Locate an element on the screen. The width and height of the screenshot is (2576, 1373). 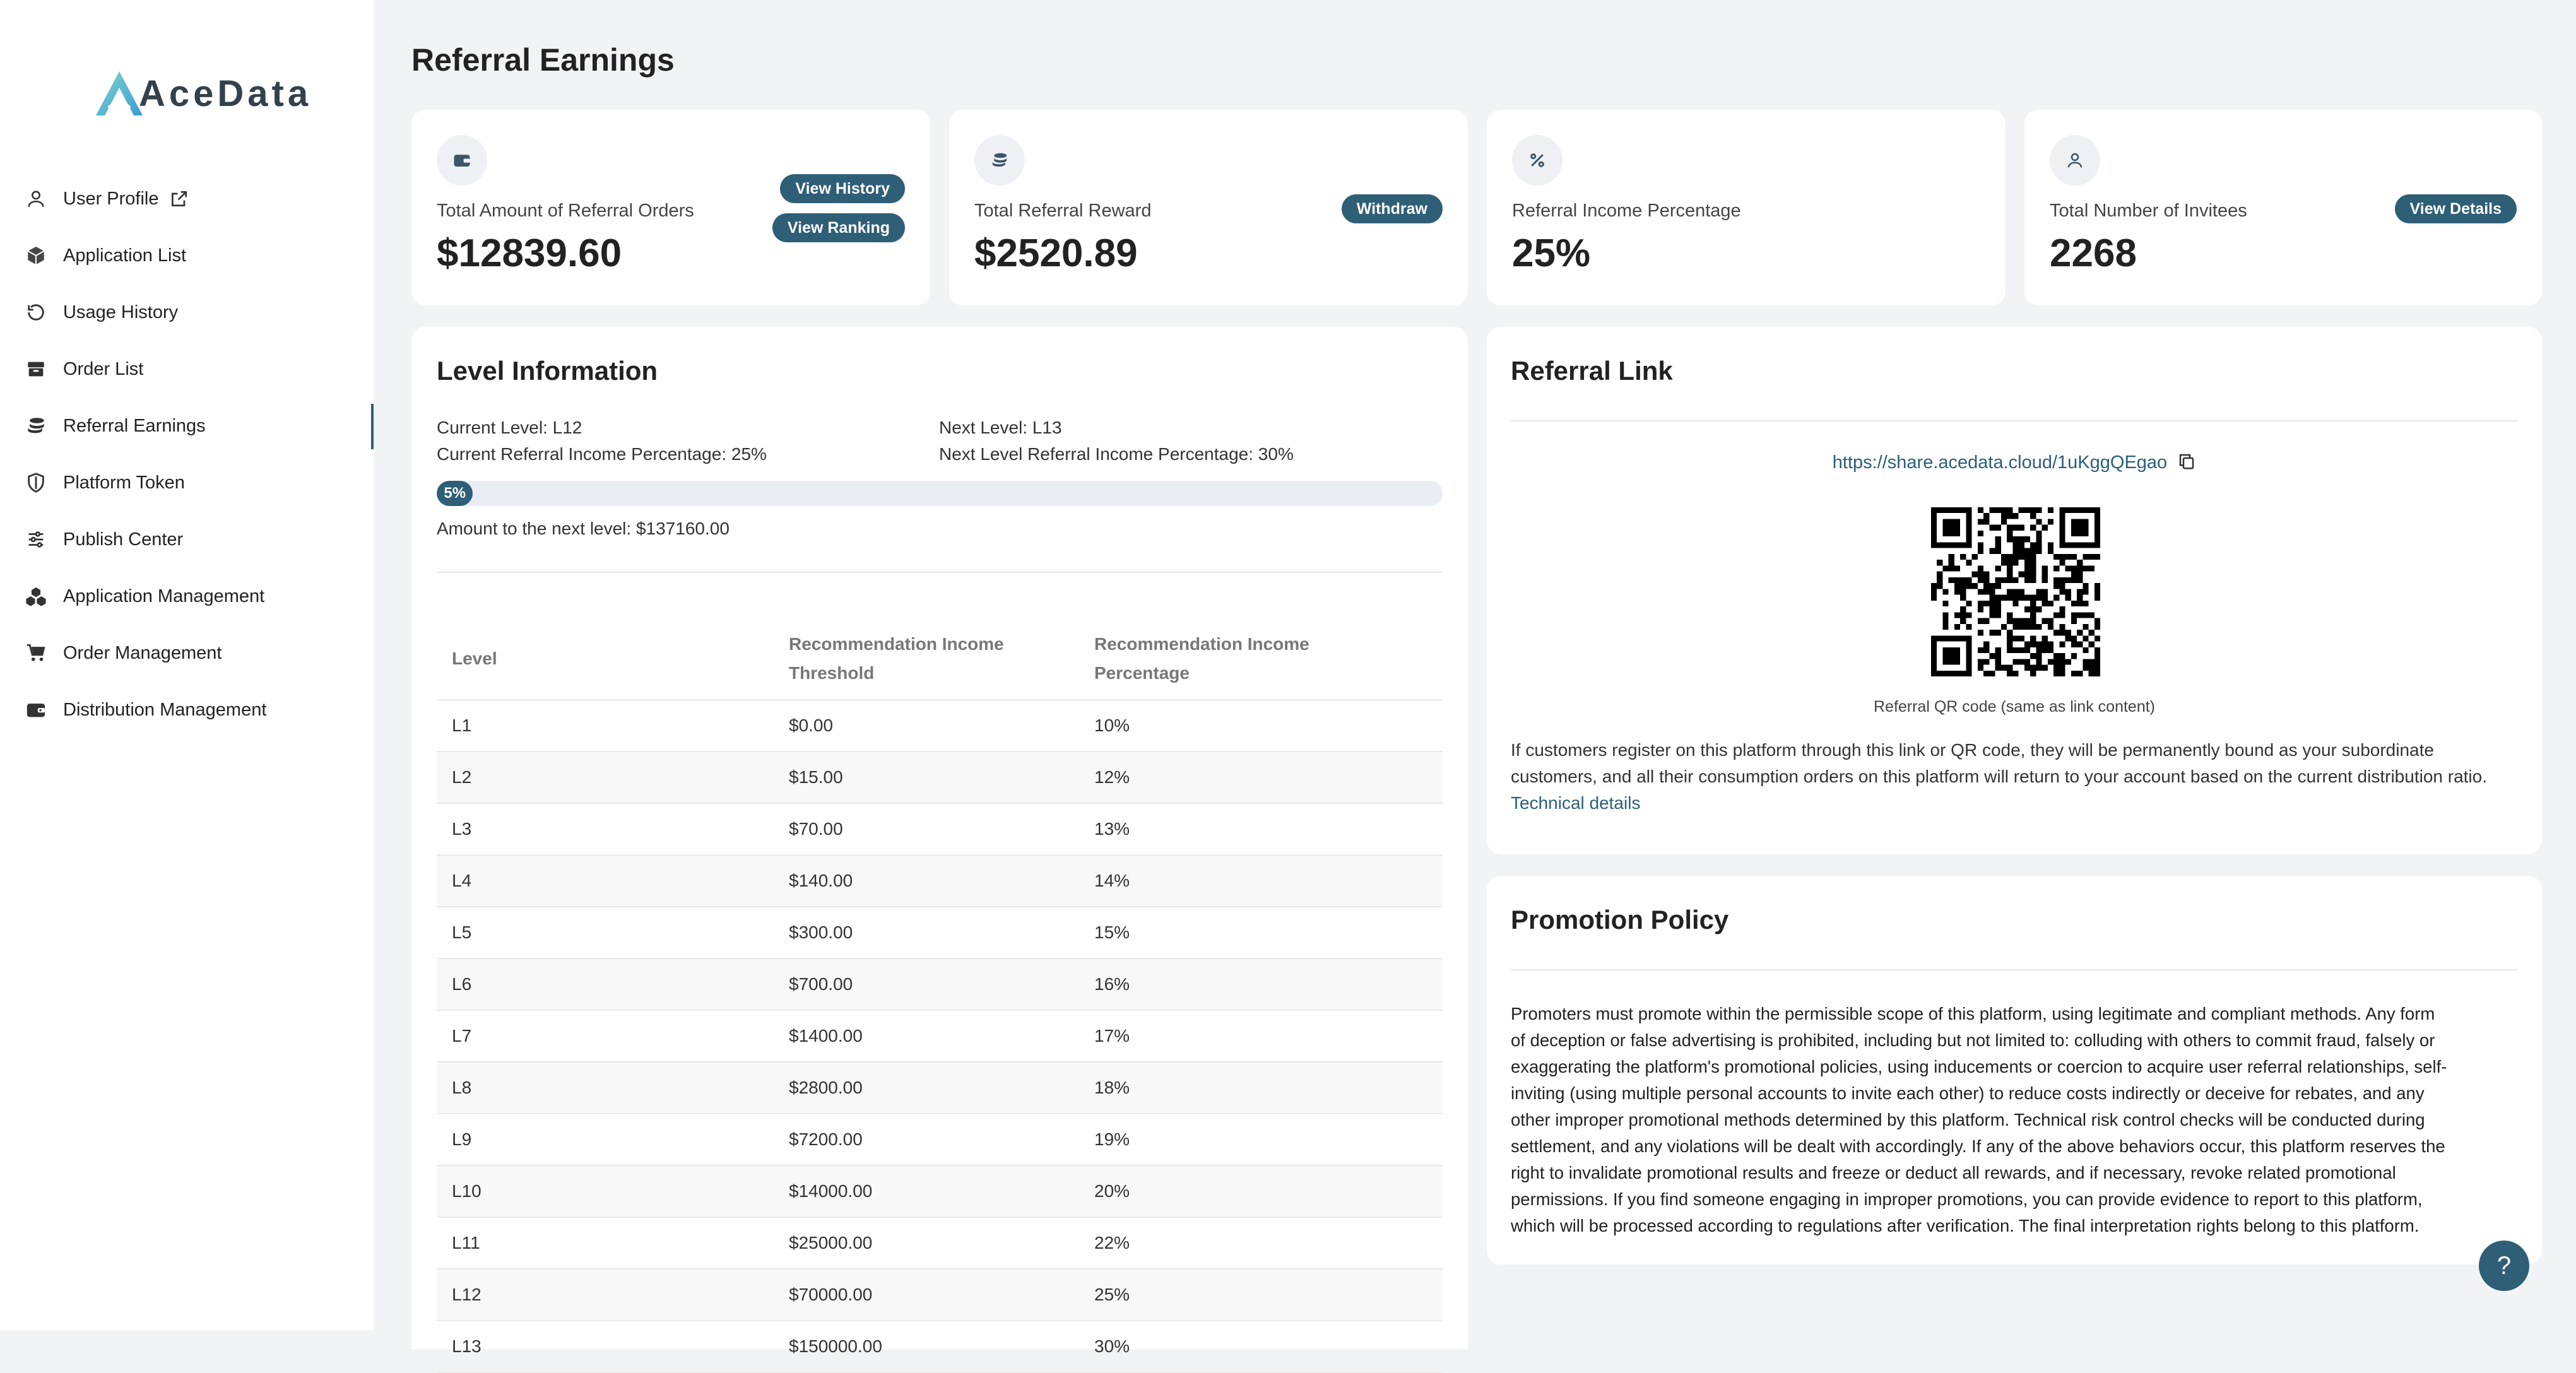
percentage-cell: 20% is located at coordinates (1261, 1191).